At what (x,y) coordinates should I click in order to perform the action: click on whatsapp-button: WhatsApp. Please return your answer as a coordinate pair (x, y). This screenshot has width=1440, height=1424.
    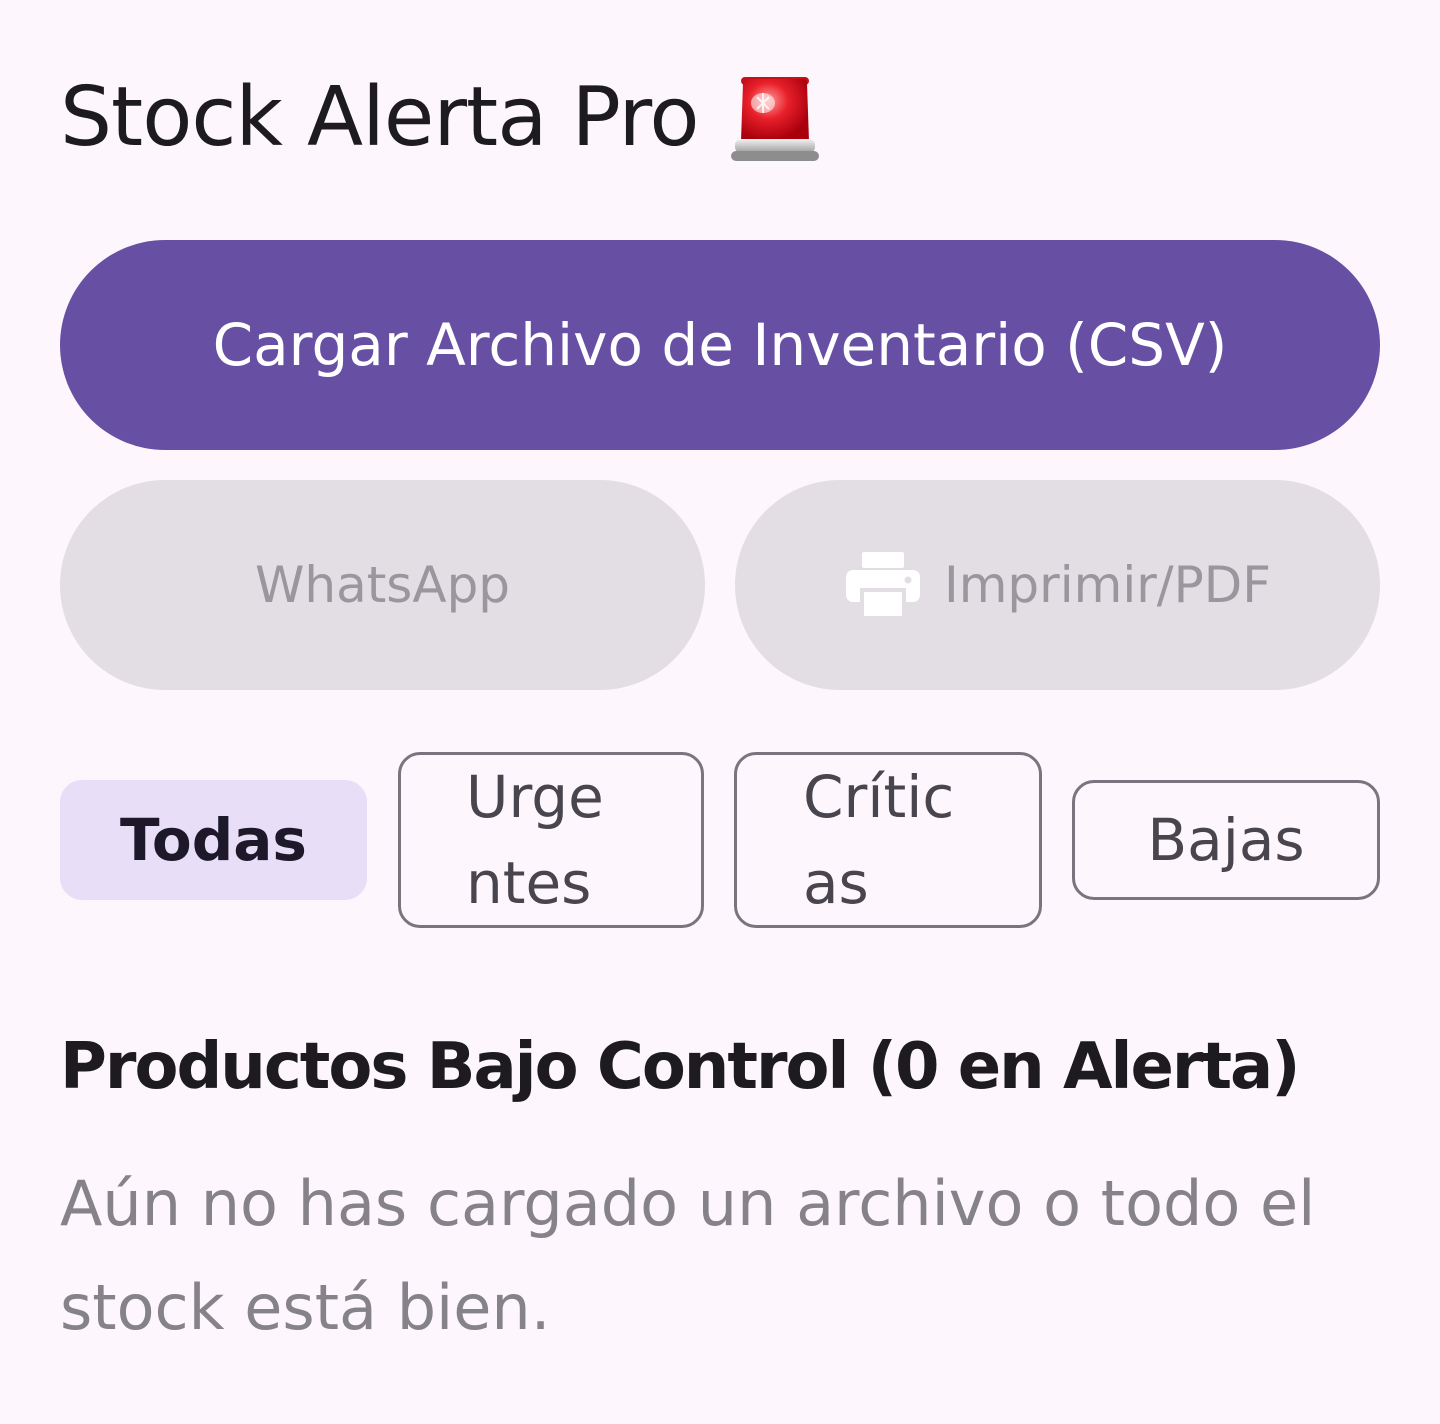
    Looking at the image, I should click on (382, 585).